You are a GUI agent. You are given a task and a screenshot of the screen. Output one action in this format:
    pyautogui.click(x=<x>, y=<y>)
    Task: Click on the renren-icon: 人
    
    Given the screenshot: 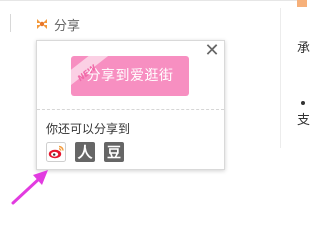 What is the action you would take?
    pyautogui.click(x=85, y=152)
    